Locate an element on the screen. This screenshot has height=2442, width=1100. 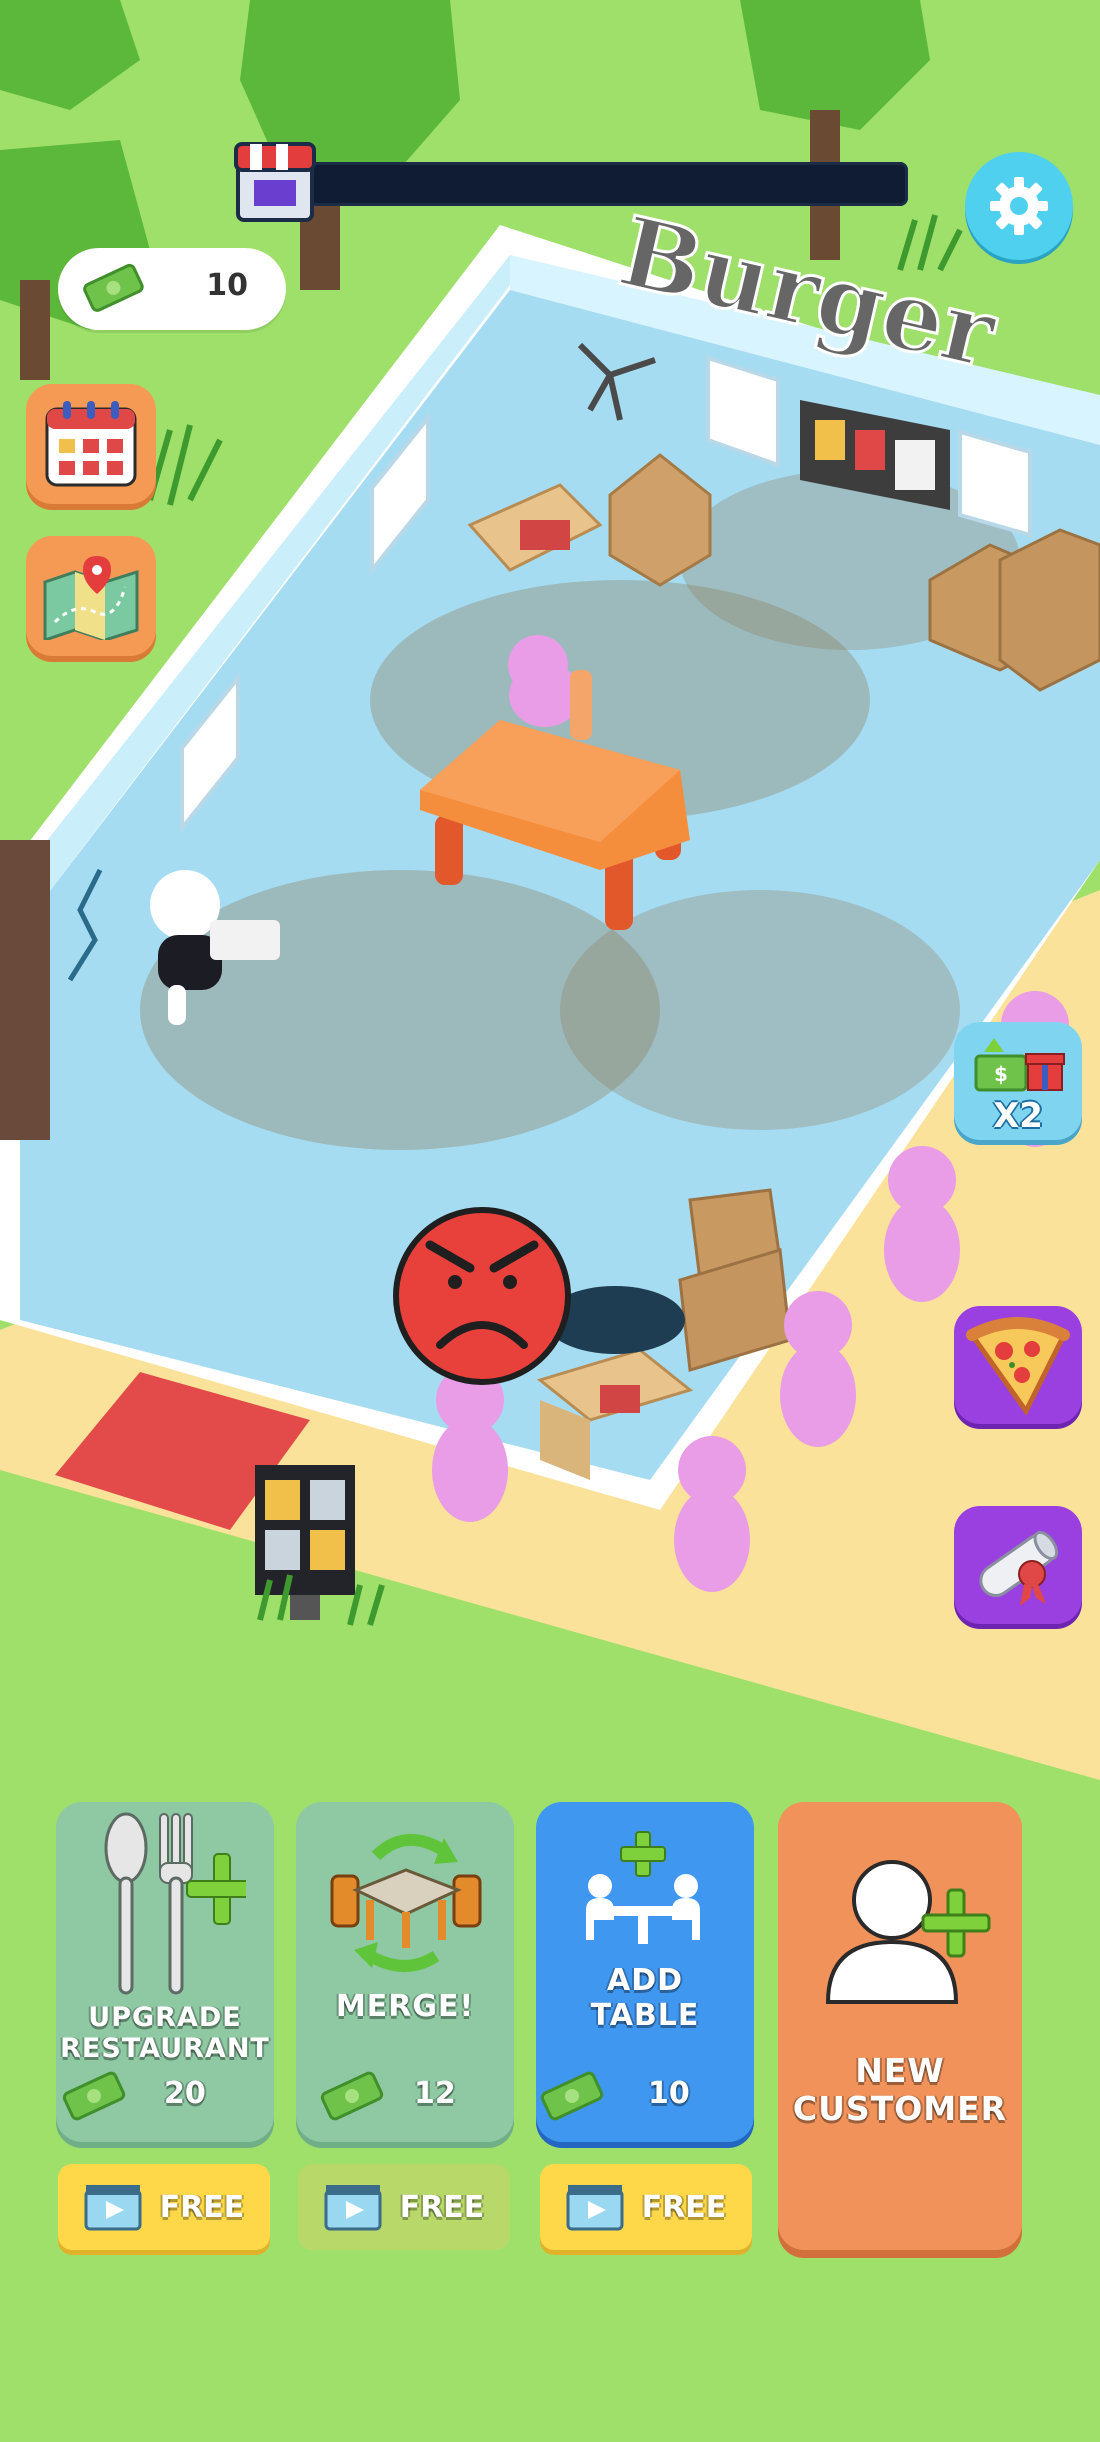
calendar-button is located at coordinates (91, 444).